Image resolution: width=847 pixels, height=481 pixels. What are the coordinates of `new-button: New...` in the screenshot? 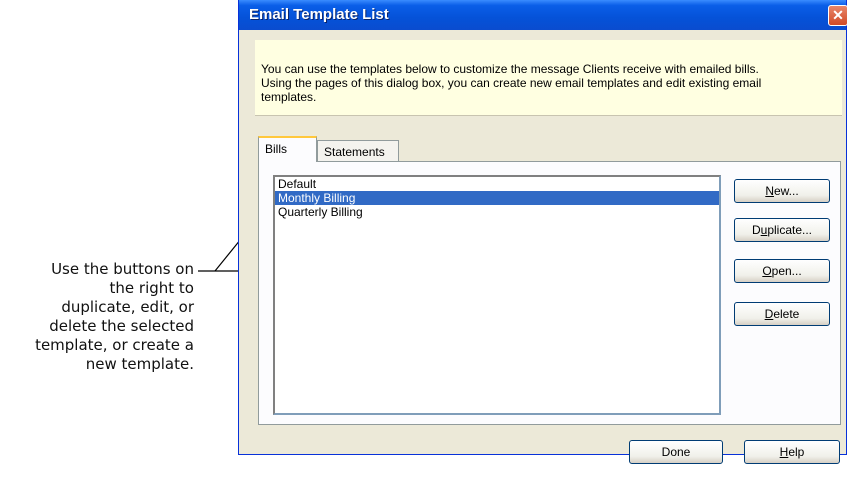 It's located at (782, 191).